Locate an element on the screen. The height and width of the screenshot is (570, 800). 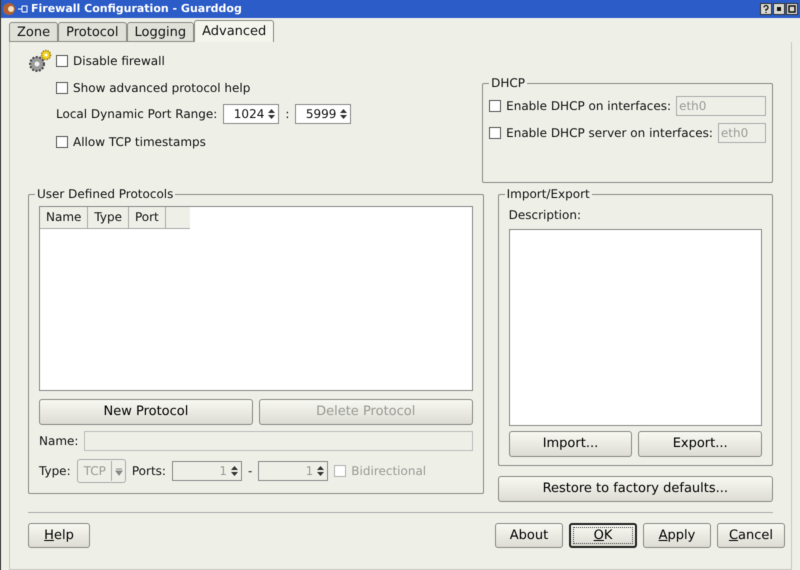
field-label: Ports: is located at coordinates (149, 471).